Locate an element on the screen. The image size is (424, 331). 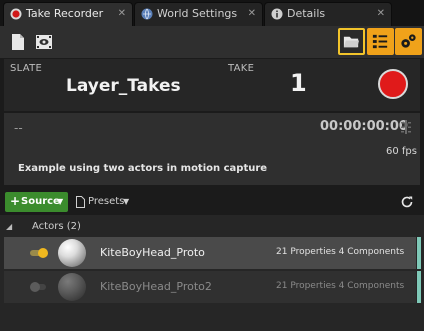
settings-button is located at coordinates (408, 41).